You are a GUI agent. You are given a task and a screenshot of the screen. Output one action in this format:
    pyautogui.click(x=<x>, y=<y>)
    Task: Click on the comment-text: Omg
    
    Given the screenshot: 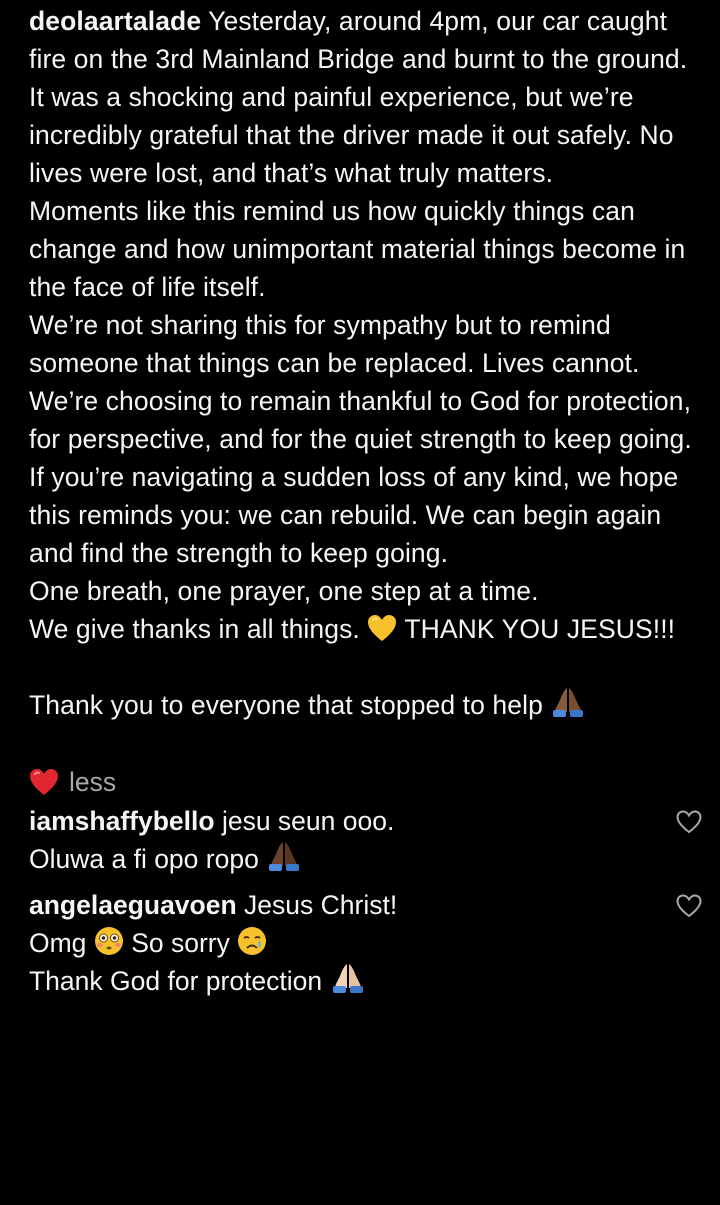 What is the action you would take?
    pyautogui.click(x=58, y=943)
    